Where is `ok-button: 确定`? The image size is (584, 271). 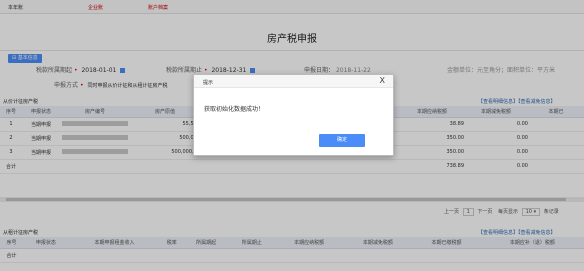 ok-button: 确定 is located at coordinates (342, 140).